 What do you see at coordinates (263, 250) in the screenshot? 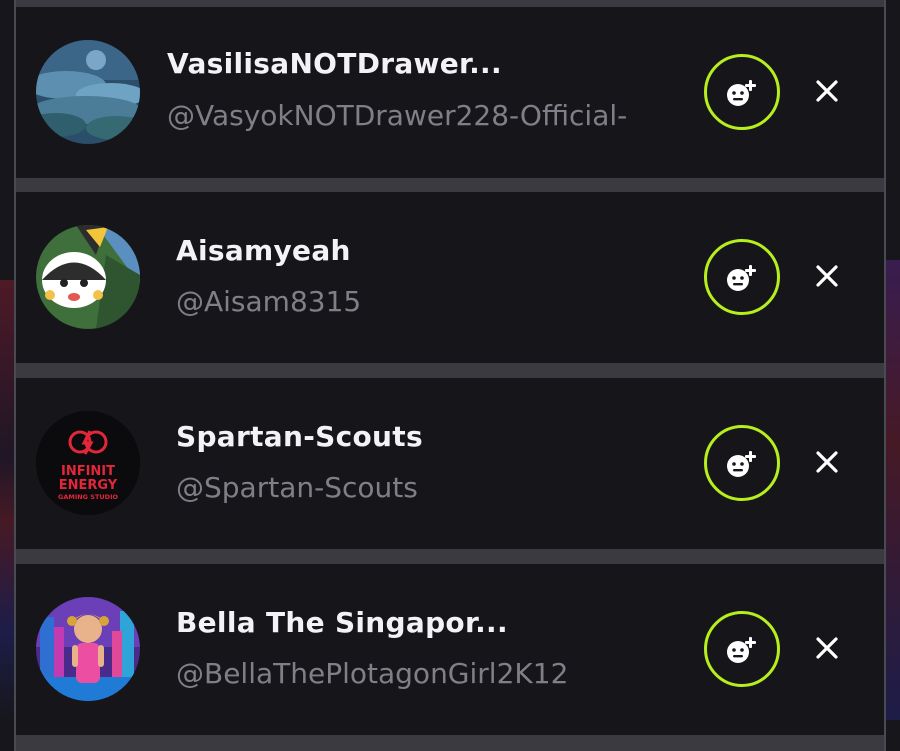
I see `user-display-name: Aisamyeah` at bounding box center [263, 250].